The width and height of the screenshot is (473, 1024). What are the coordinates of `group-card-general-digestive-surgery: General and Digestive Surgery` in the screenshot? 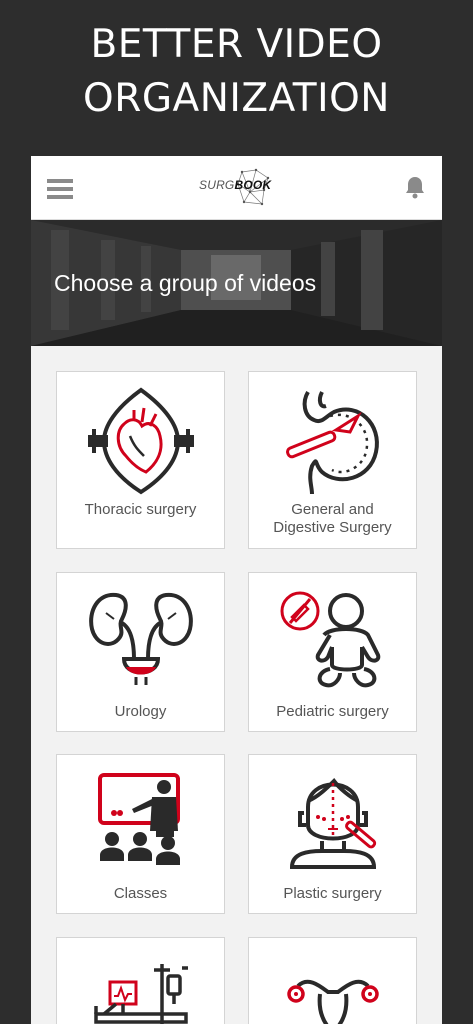 It's located at (332, 460).